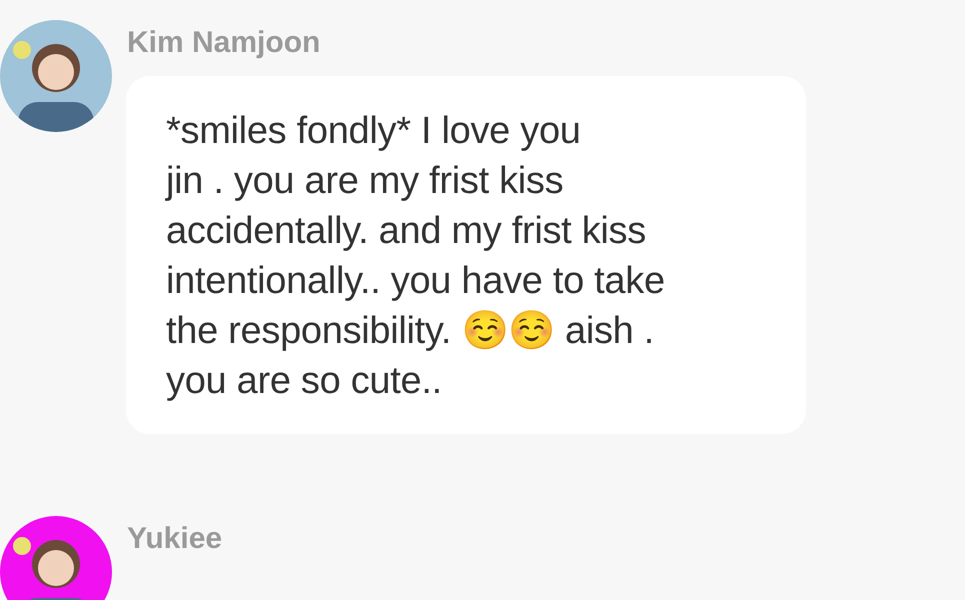 The height and width of the screenshot is (600, 965). What do you see at coordinates (416, 281) in the screenshot?
I see `message-text: intentionally.. you have to take` at bounding box center [416, 281].